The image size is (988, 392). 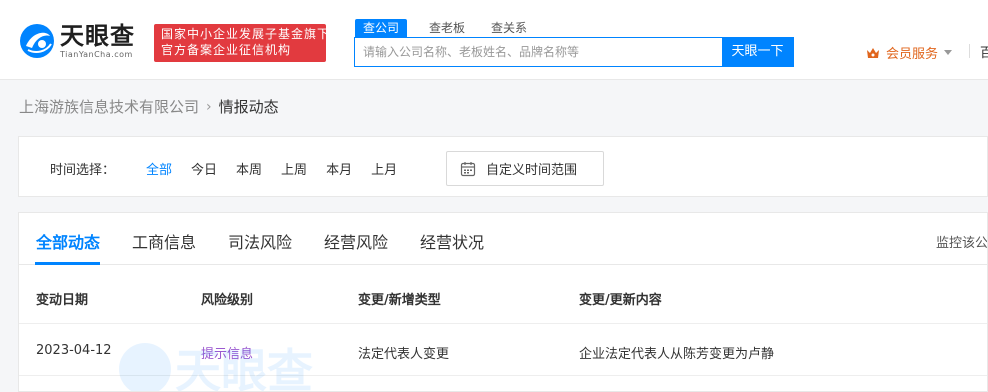 I want to click on custom-time-range-button: 自定义时间范围, so click(x=525, y=168).